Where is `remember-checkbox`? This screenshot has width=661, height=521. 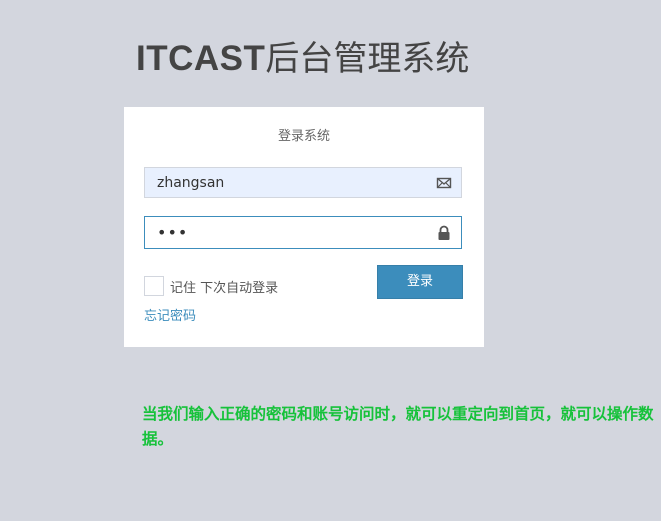
remember-checkbox is located at coordinates (154, 286).